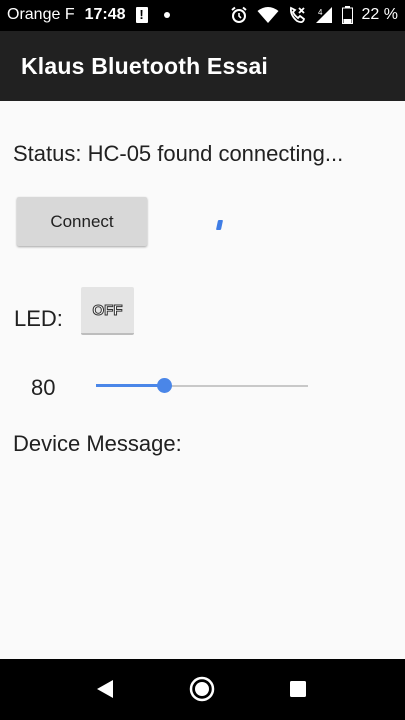  What do you see at coordinates (107, 311) in the screenshot?
I see `led-toggle-button: OFF` at bounding box center [107, 311].